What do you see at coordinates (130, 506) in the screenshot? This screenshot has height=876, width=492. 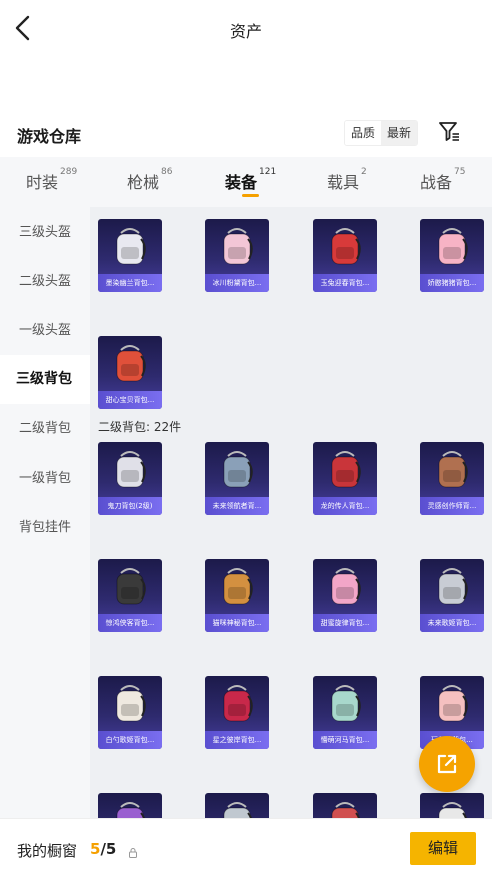 I see `item-name: 鬼刀背包(2级)` at bounding box center [130, 506].